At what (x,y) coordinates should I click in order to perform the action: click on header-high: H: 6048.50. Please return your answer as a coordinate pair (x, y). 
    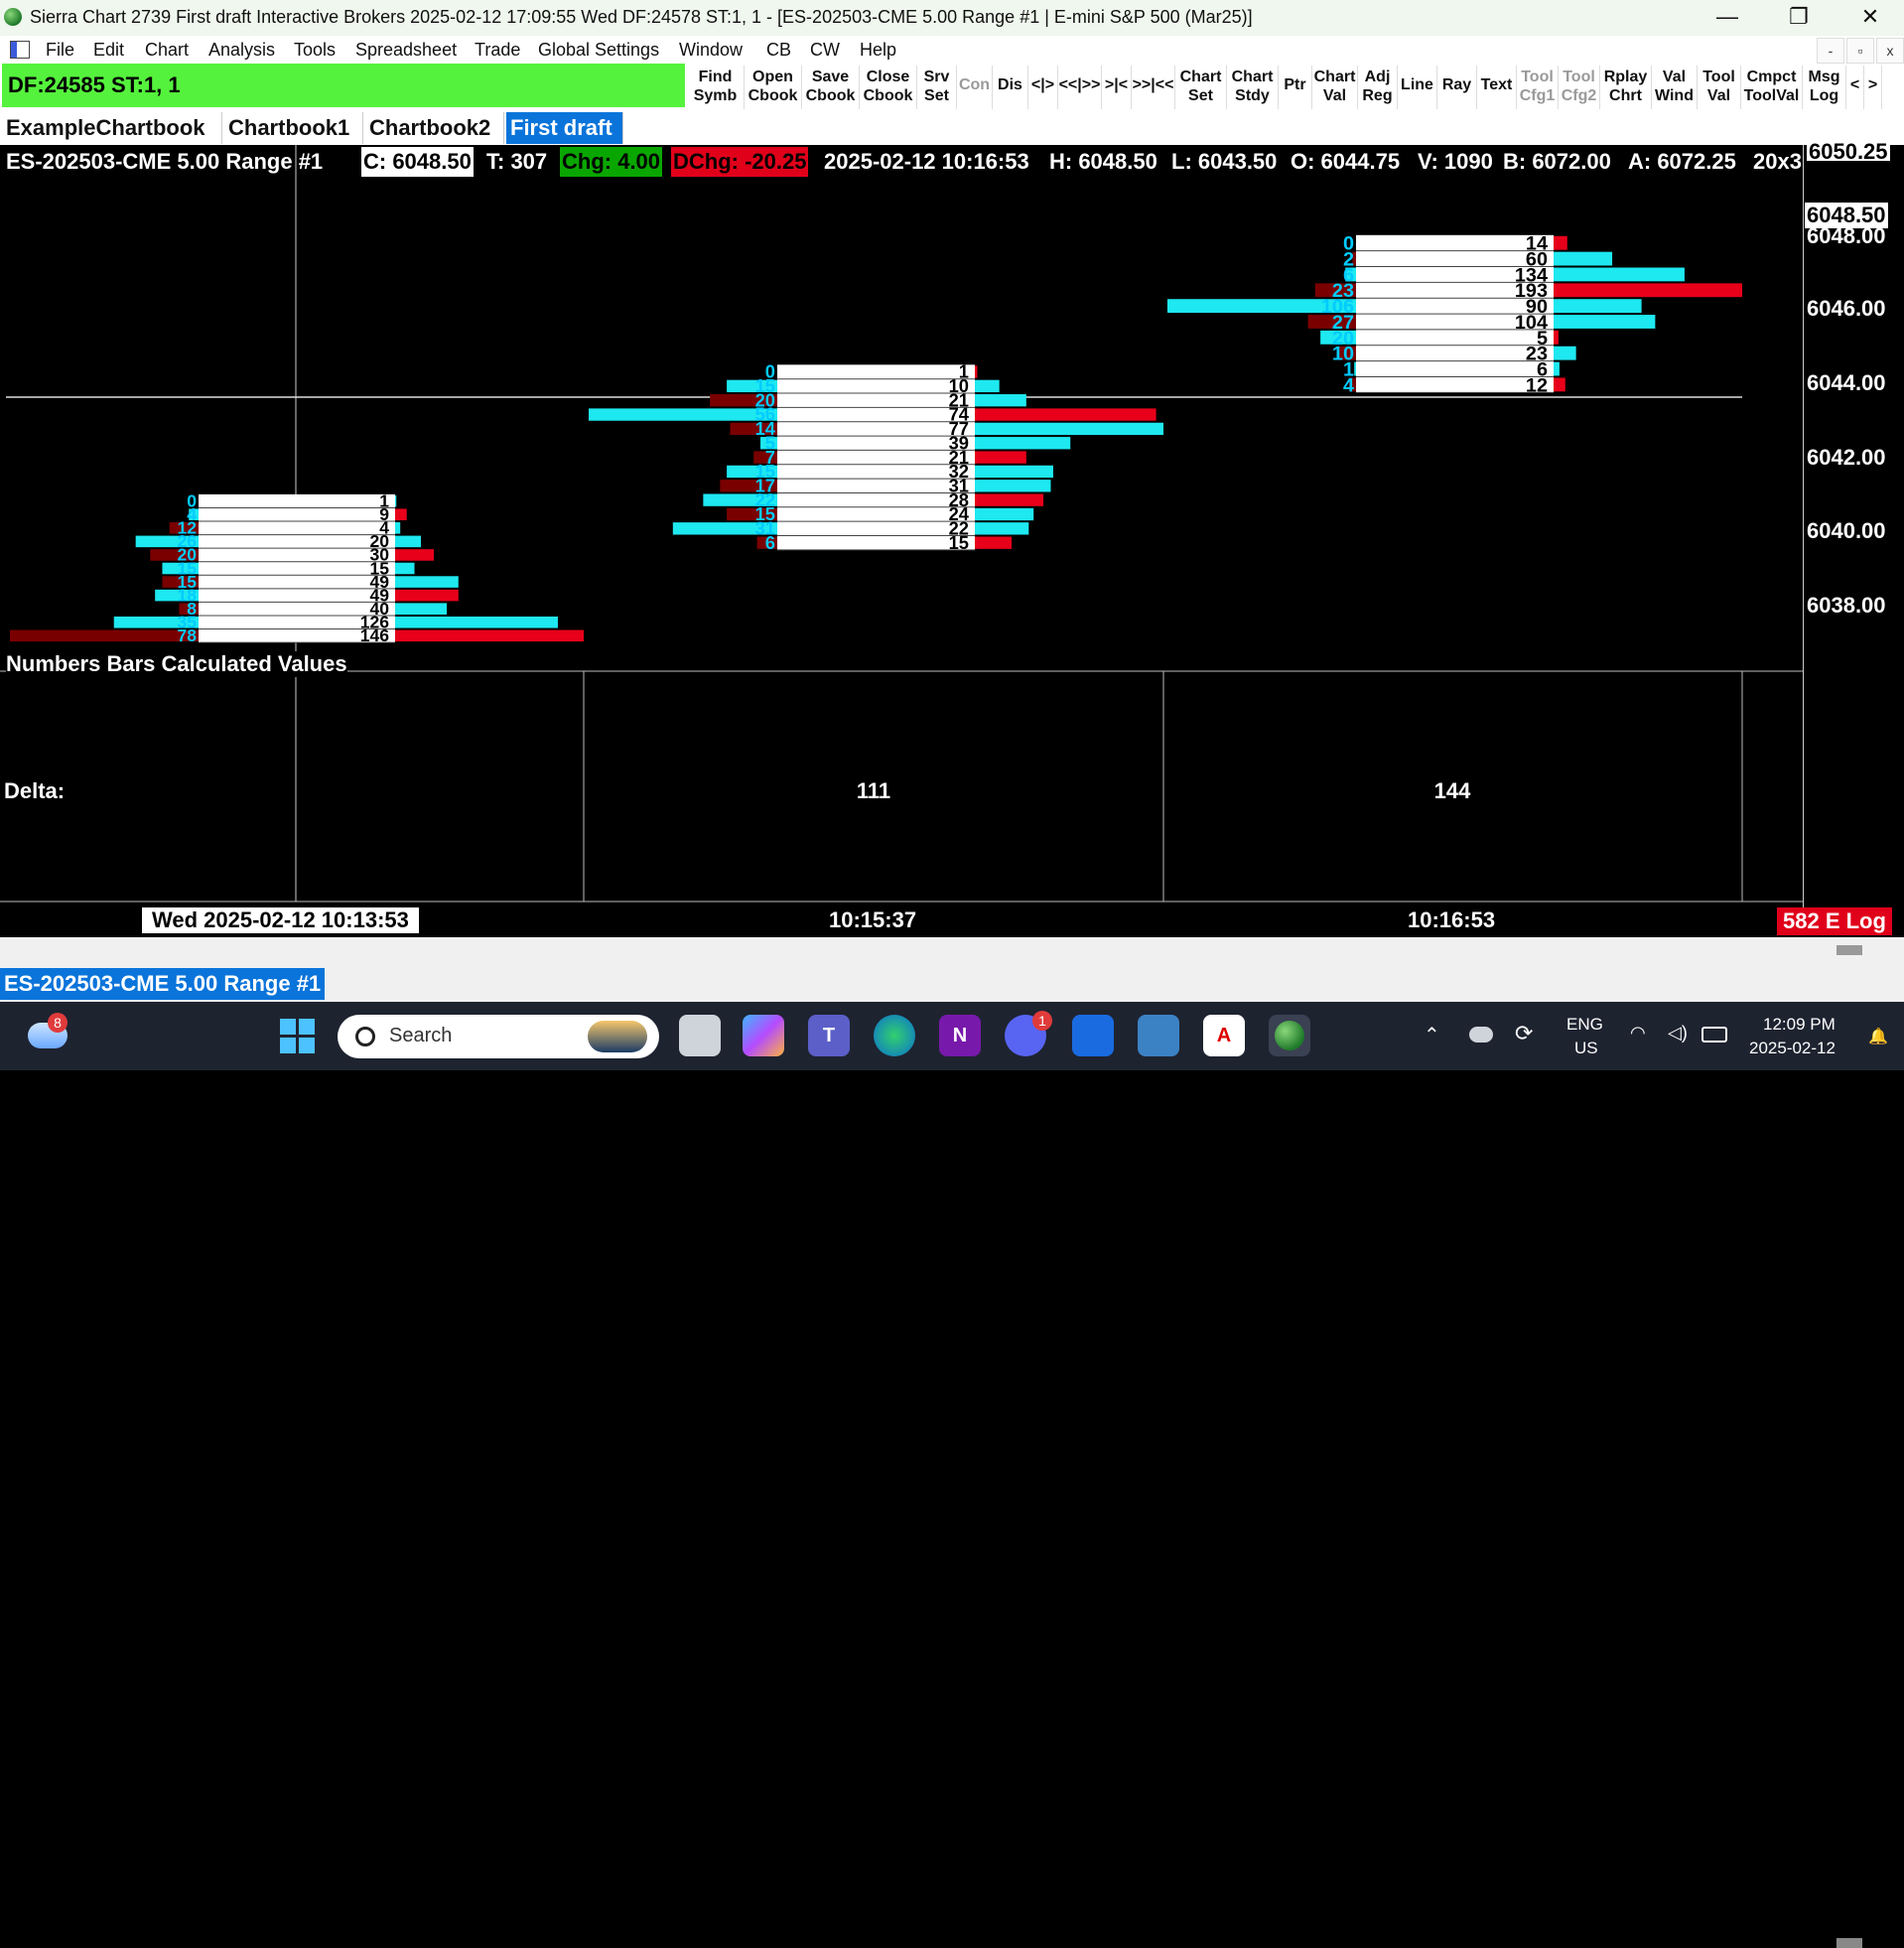
    Looking at the image, I should click on (1103, 162).